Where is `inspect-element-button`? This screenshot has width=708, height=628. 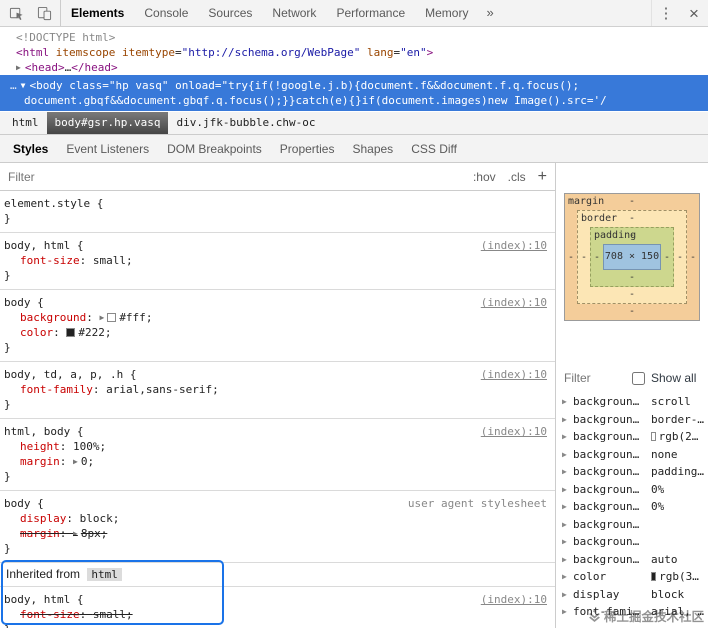 inspect-element-button is located at coordinates (16, 13).